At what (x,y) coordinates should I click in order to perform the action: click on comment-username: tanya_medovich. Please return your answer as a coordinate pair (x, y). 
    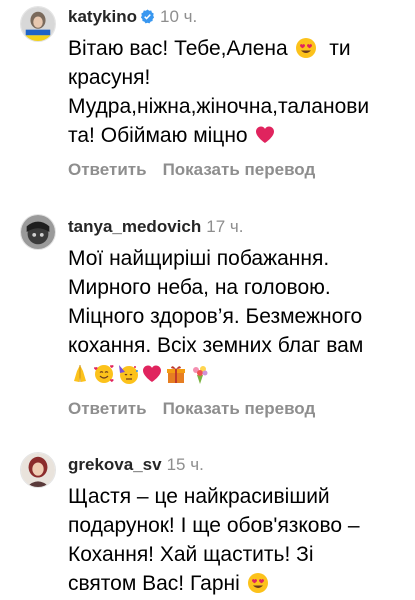
    Looking at the image, I should click on (134, 226).